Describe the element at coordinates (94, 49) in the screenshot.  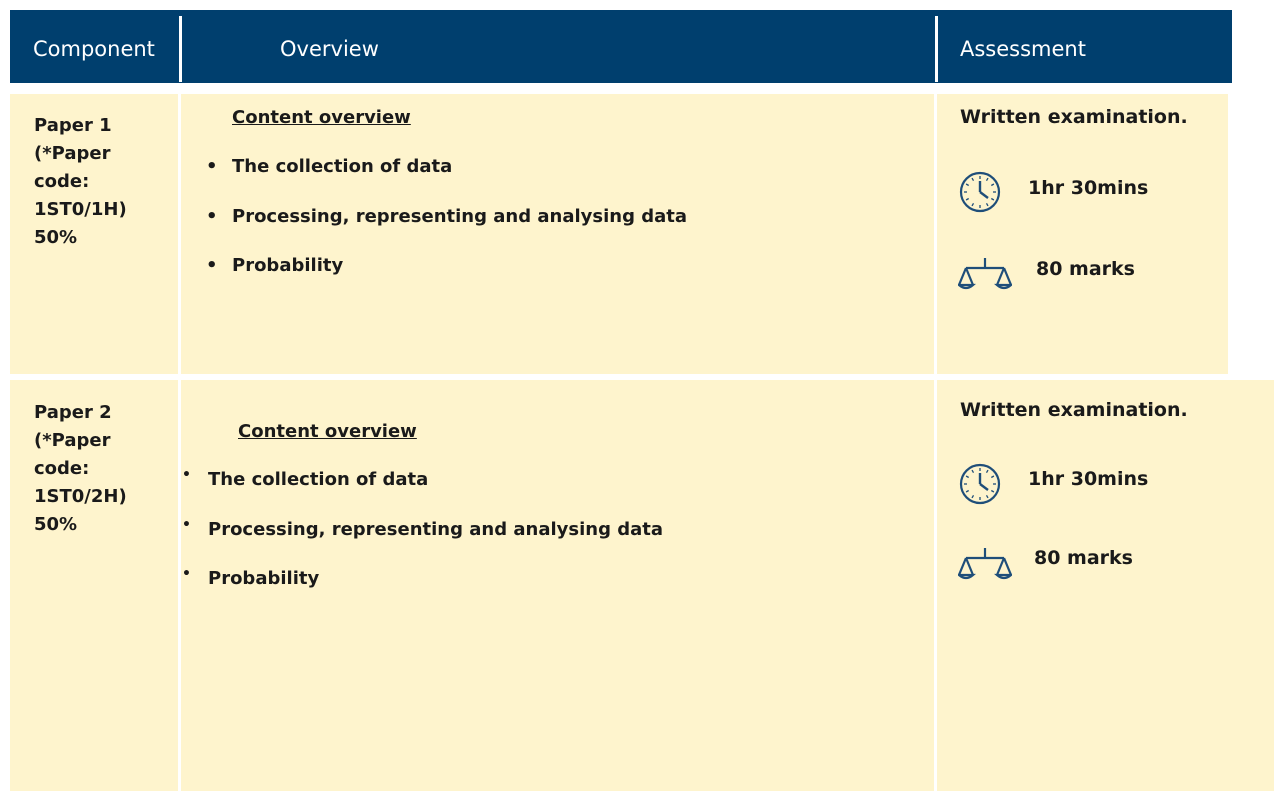
I see `header-component: Component` at that location.